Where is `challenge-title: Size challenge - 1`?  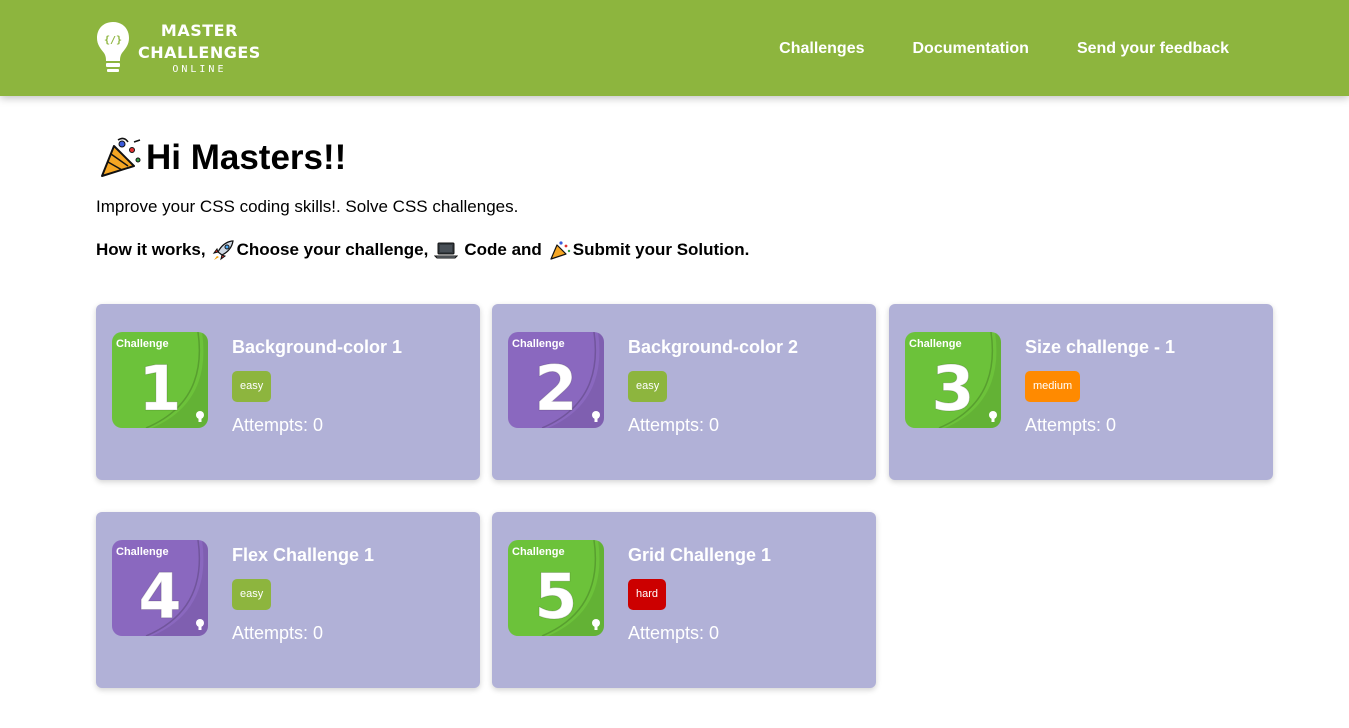
challenge-title: Size challenge - 1 is located at coordinates (1100, 347).